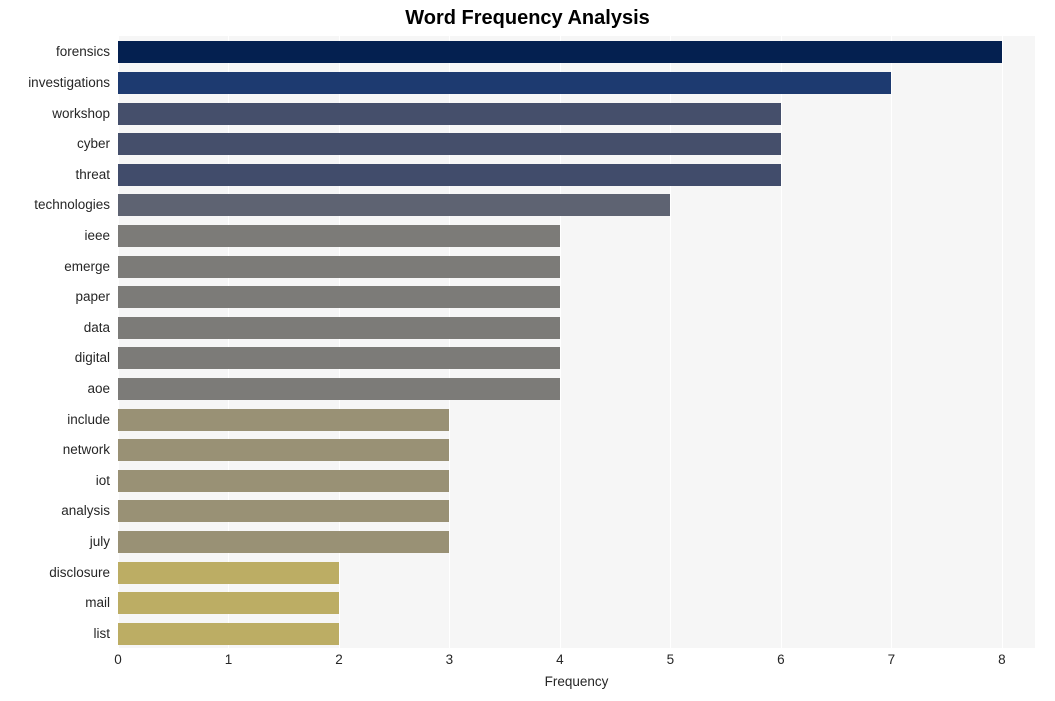  What do you see at coordinates (81, 113) in the screenshot?
I see `y-tick-label-workshop: workshop` at bounding box center [81, 113].